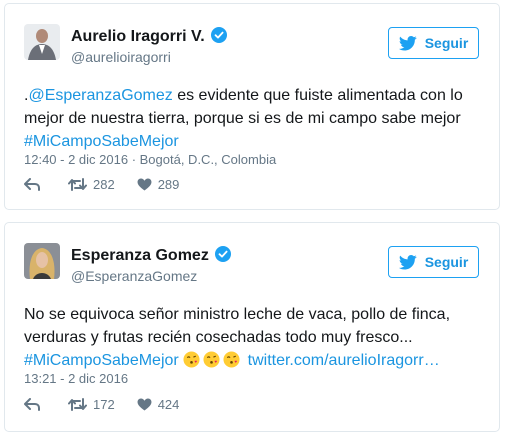  What do you see at coordinates (121, 57) in the screenshot?
I see `author-handle: @aurelioiragorri` at bounding box center [121, 57].